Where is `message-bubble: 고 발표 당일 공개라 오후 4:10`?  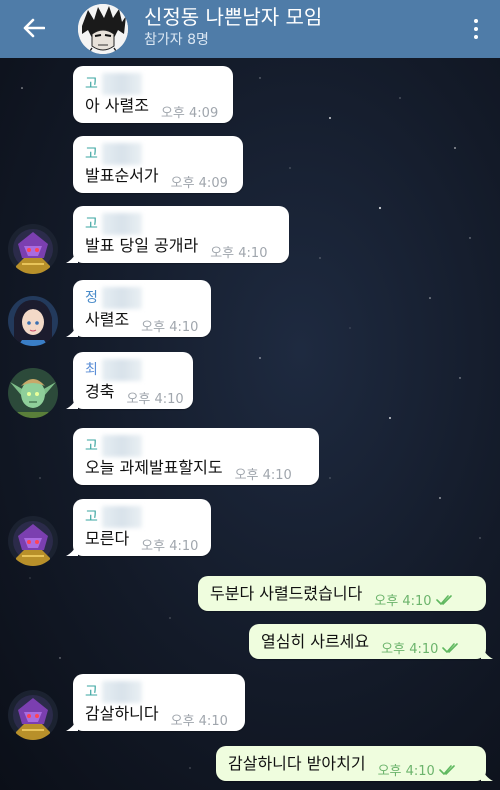
message-bubble: 고 발표 당일 공개라 오후 4:10 is located at coordinates (177, 234).